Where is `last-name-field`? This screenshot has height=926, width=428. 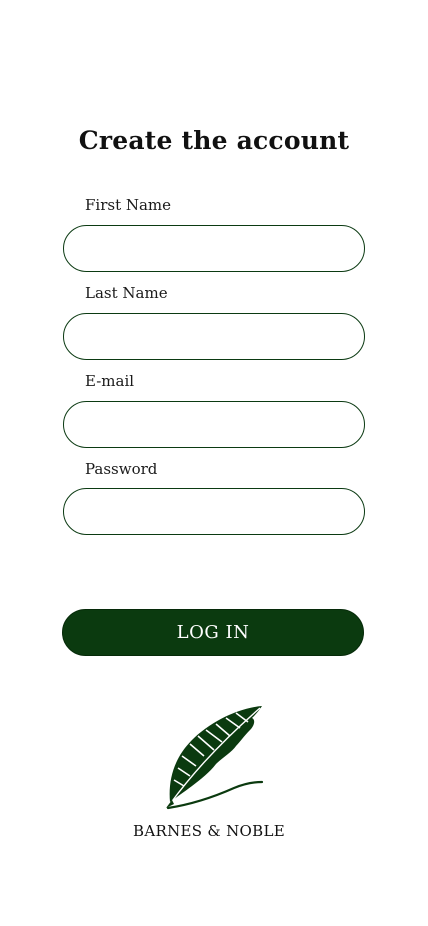 last-name-field is located at coordinates (214, 336).